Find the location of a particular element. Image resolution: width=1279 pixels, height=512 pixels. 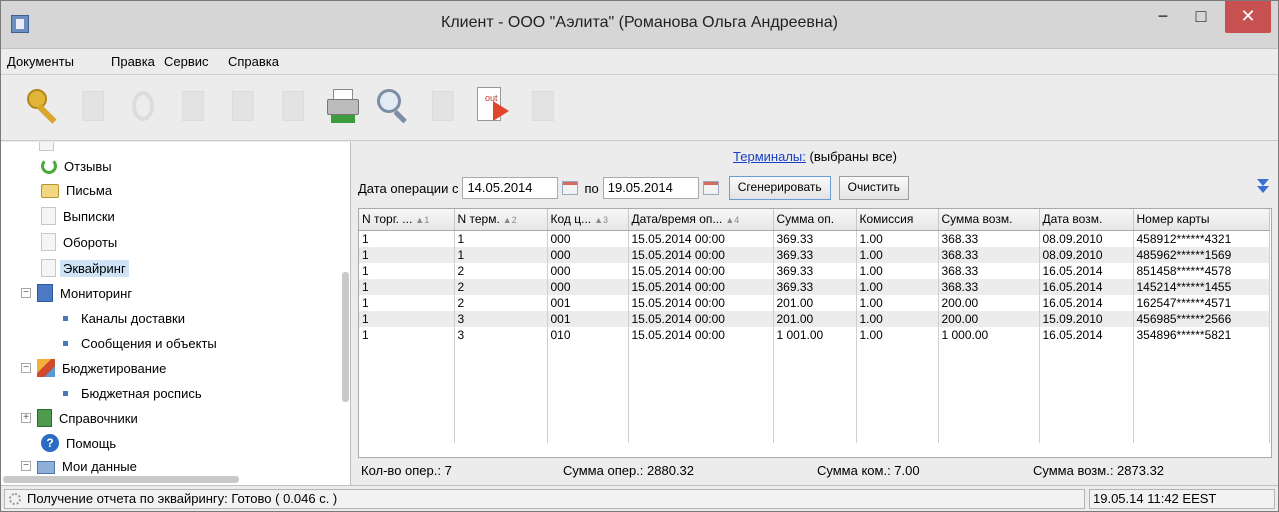

toolbar: out is located at coordinates (639, 108).